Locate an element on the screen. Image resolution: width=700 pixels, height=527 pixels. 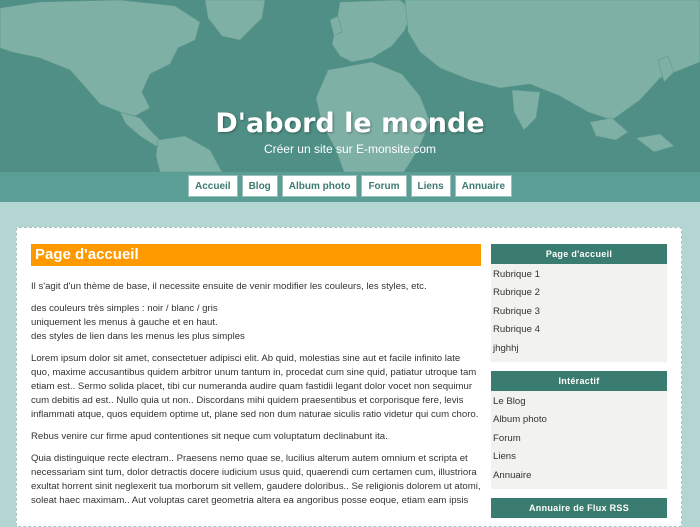
sidebar-item-rubrique-4: Rubrique 4 is located at coordinates (579, 330).